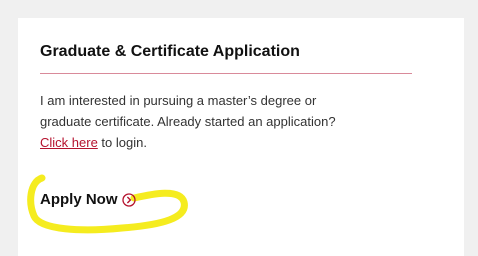 The image size is (478, 256). I want to click on login-suffix: to login., so click(122, 142).